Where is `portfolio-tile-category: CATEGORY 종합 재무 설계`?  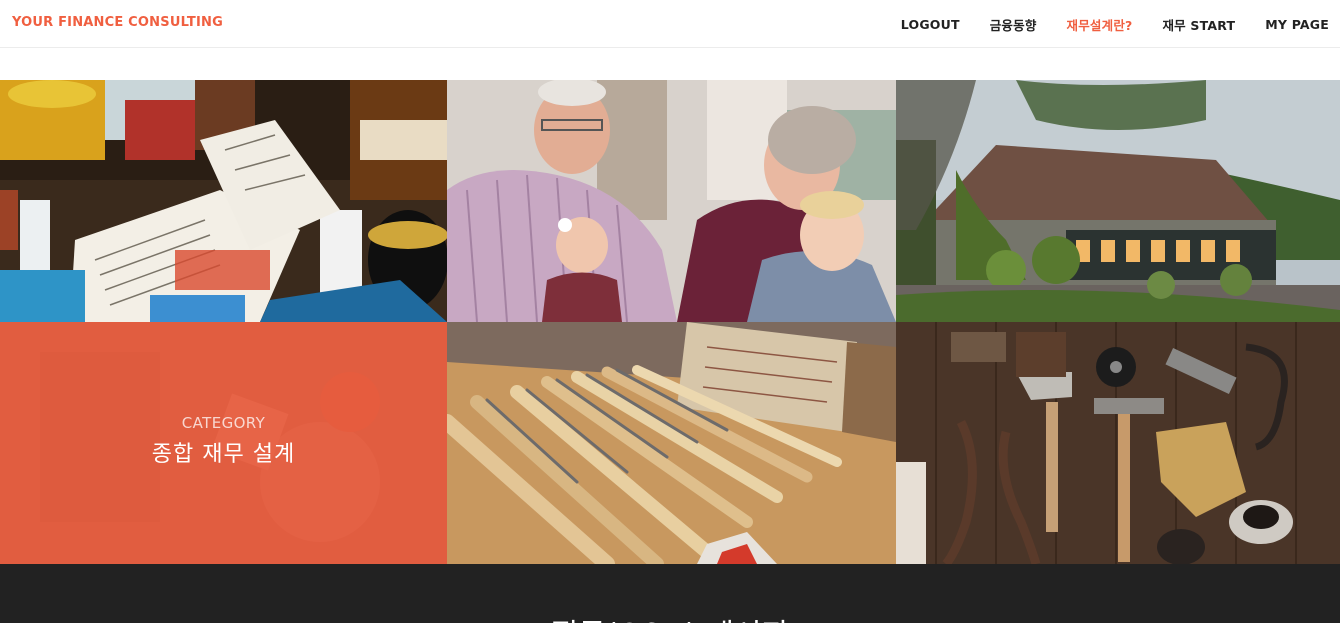
portfolio-tile-category: CATEGORY 종합 재무 설계 is located at coordinates (223, 443).